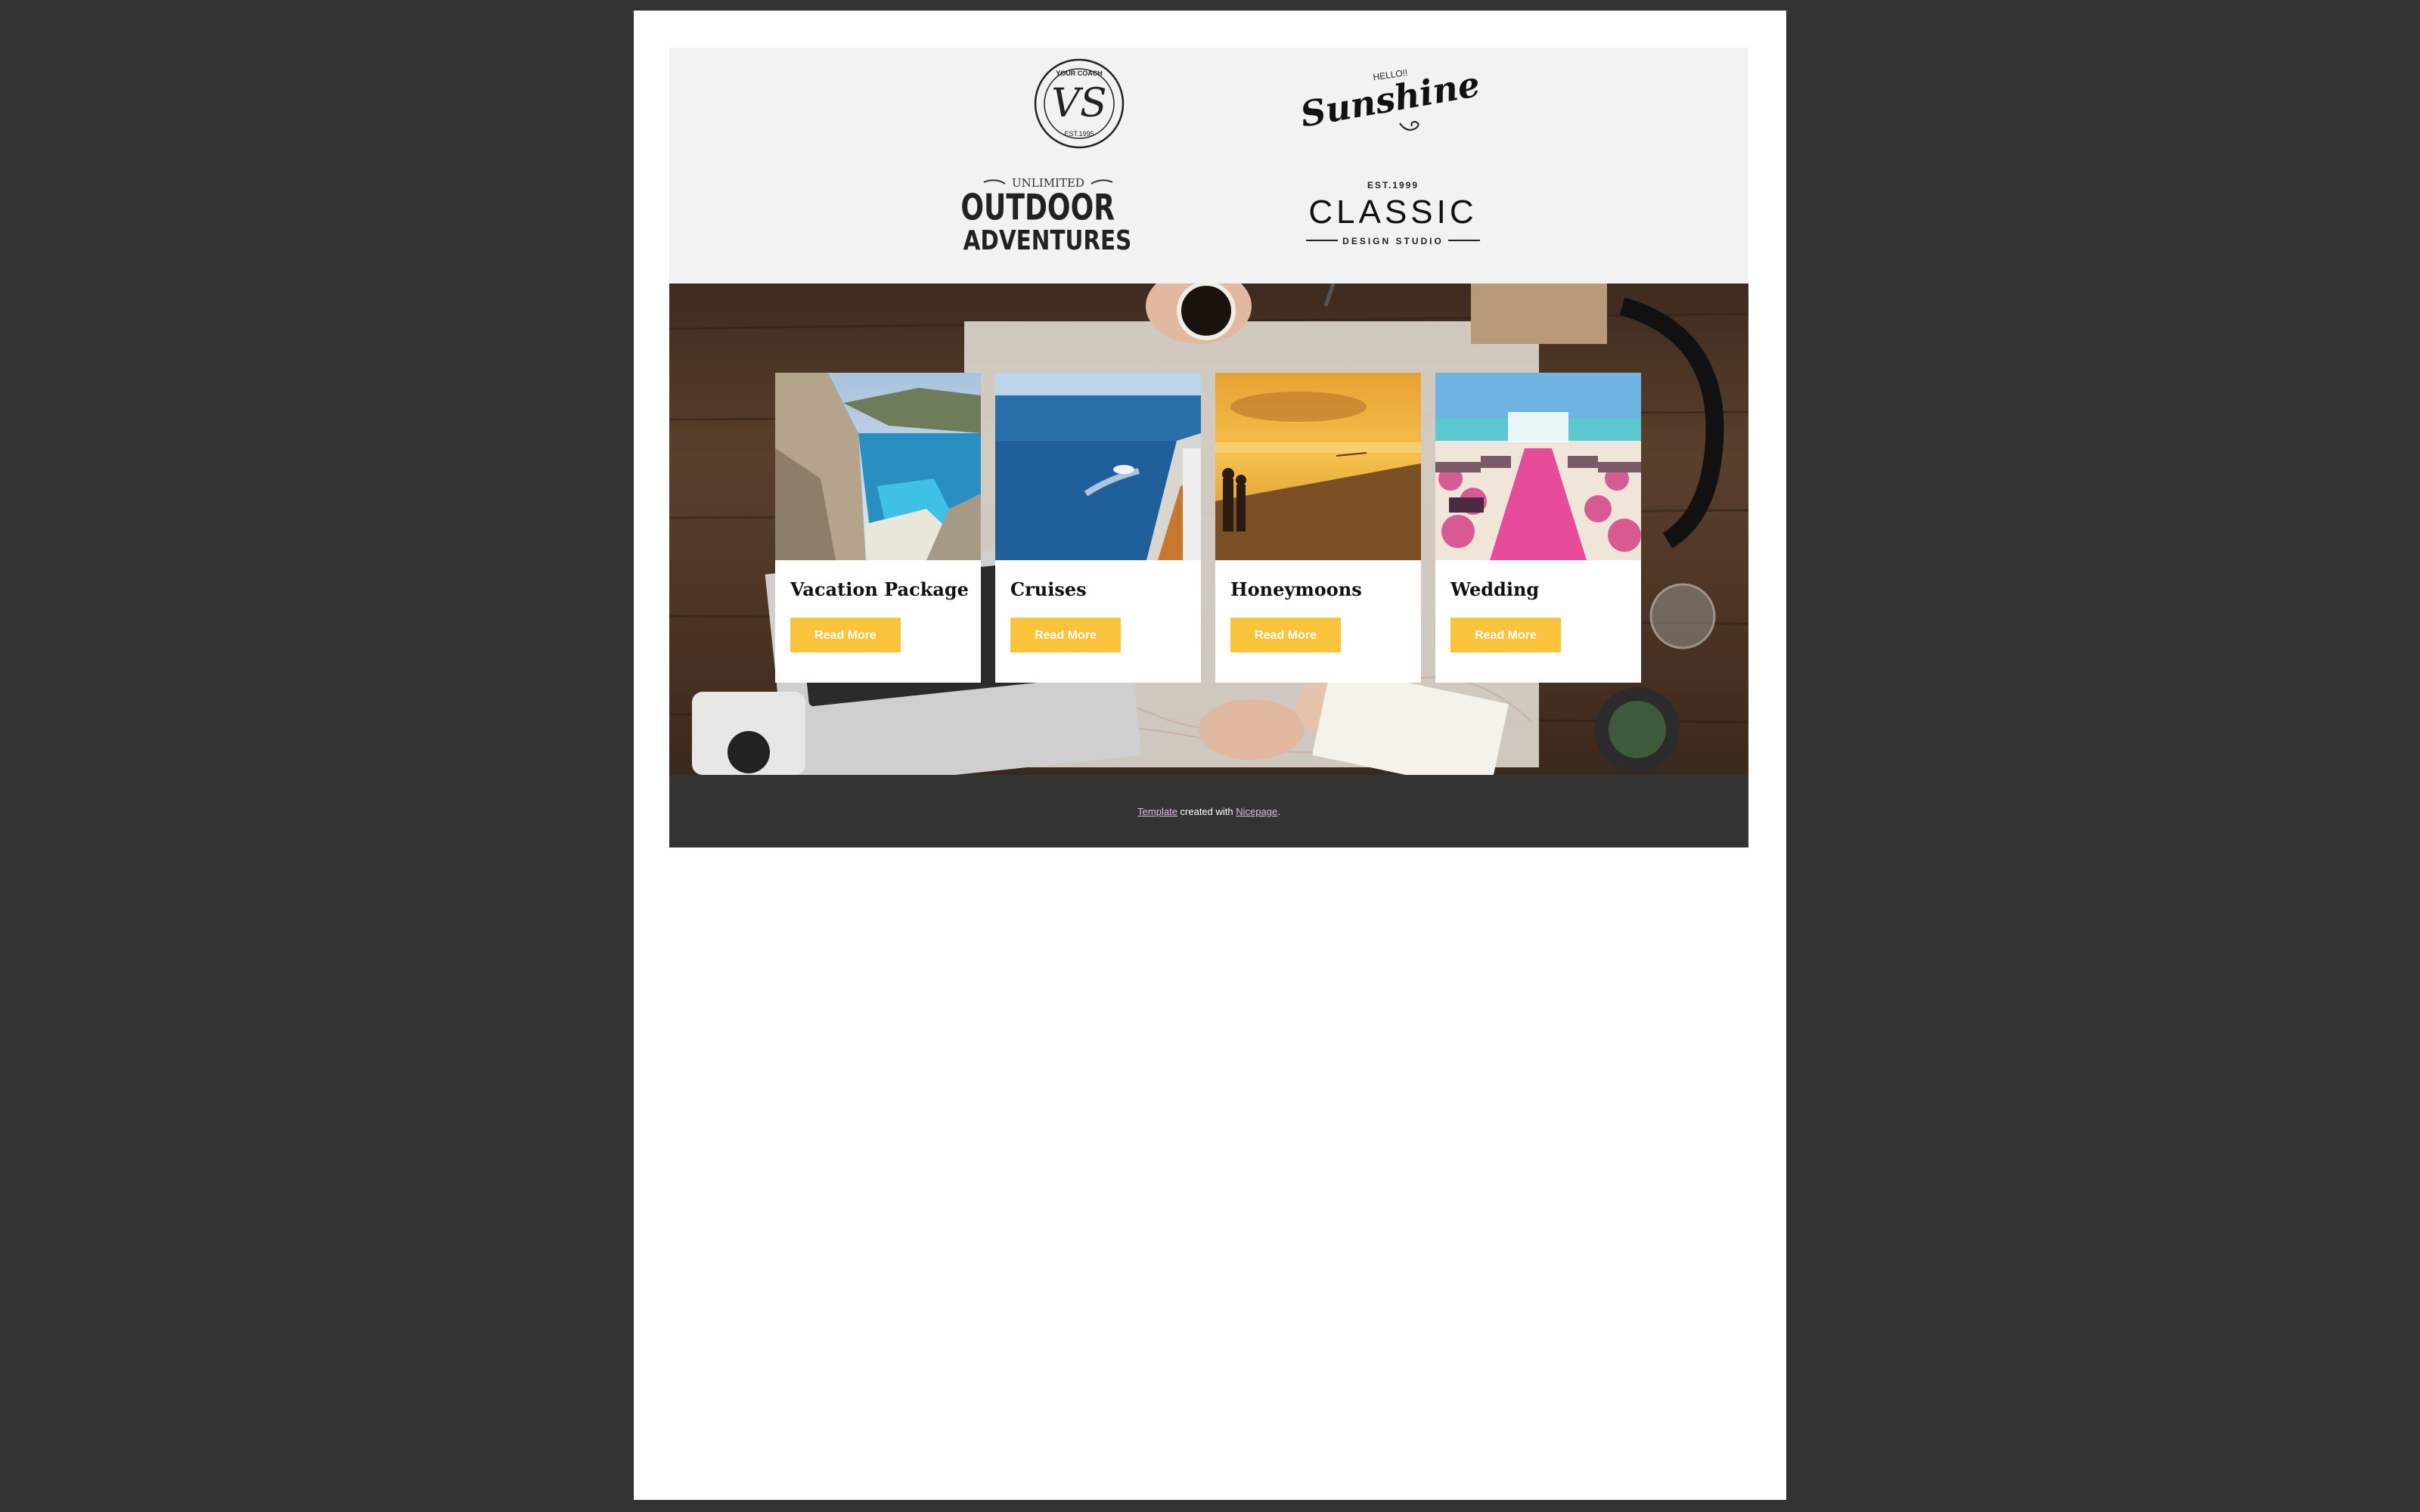  Describe the element at coordinates (1047, 240) in the screenshot. I see `outdoor-logo-word2: ADVENTURES` at that location.